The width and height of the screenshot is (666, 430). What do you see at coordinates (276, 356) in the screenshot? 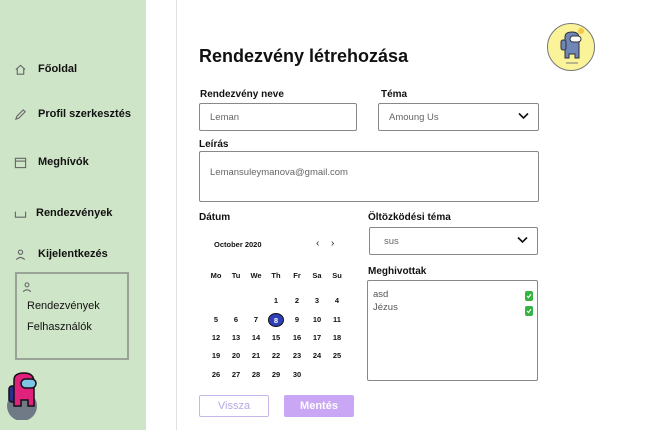
I see `calendar-day: 22` at bounding box center [276, 356].